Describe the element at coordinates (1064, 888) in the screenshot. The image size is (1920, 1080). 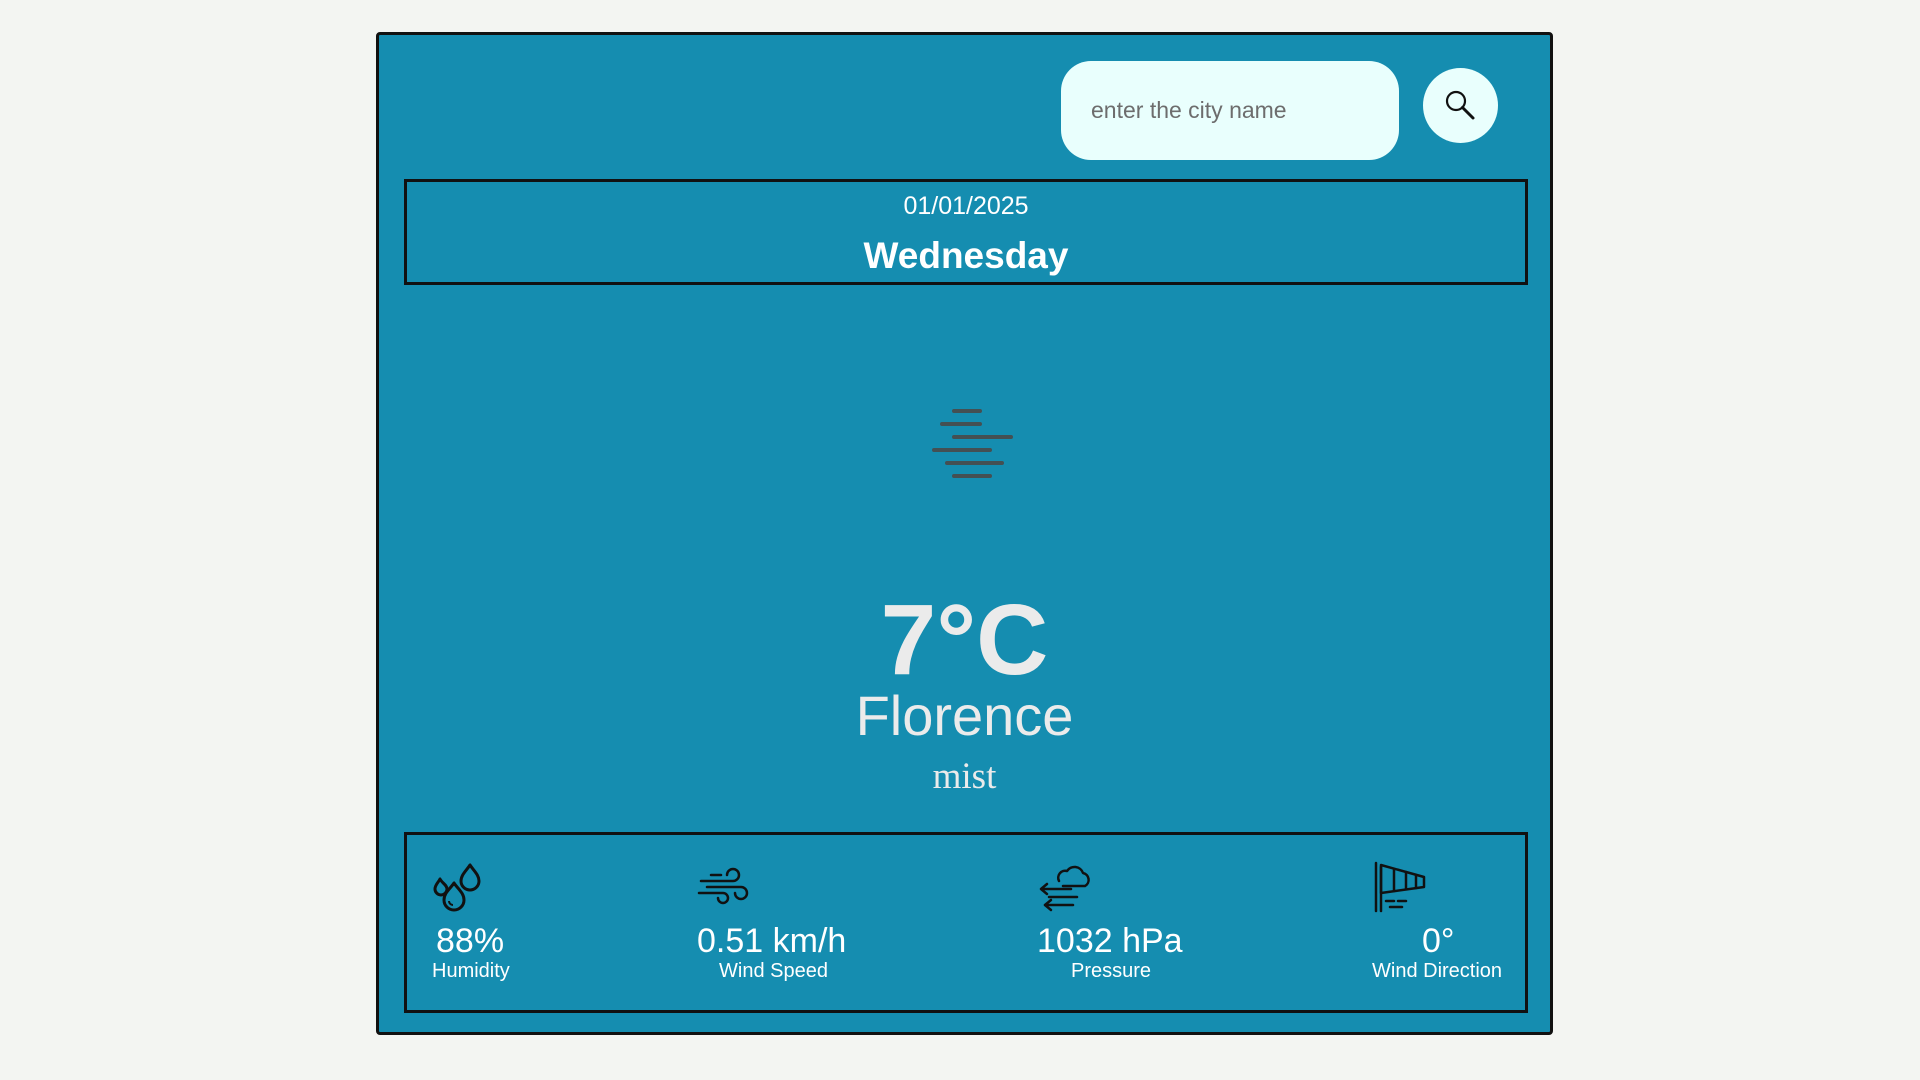
I see `pressure-icon` at that location.